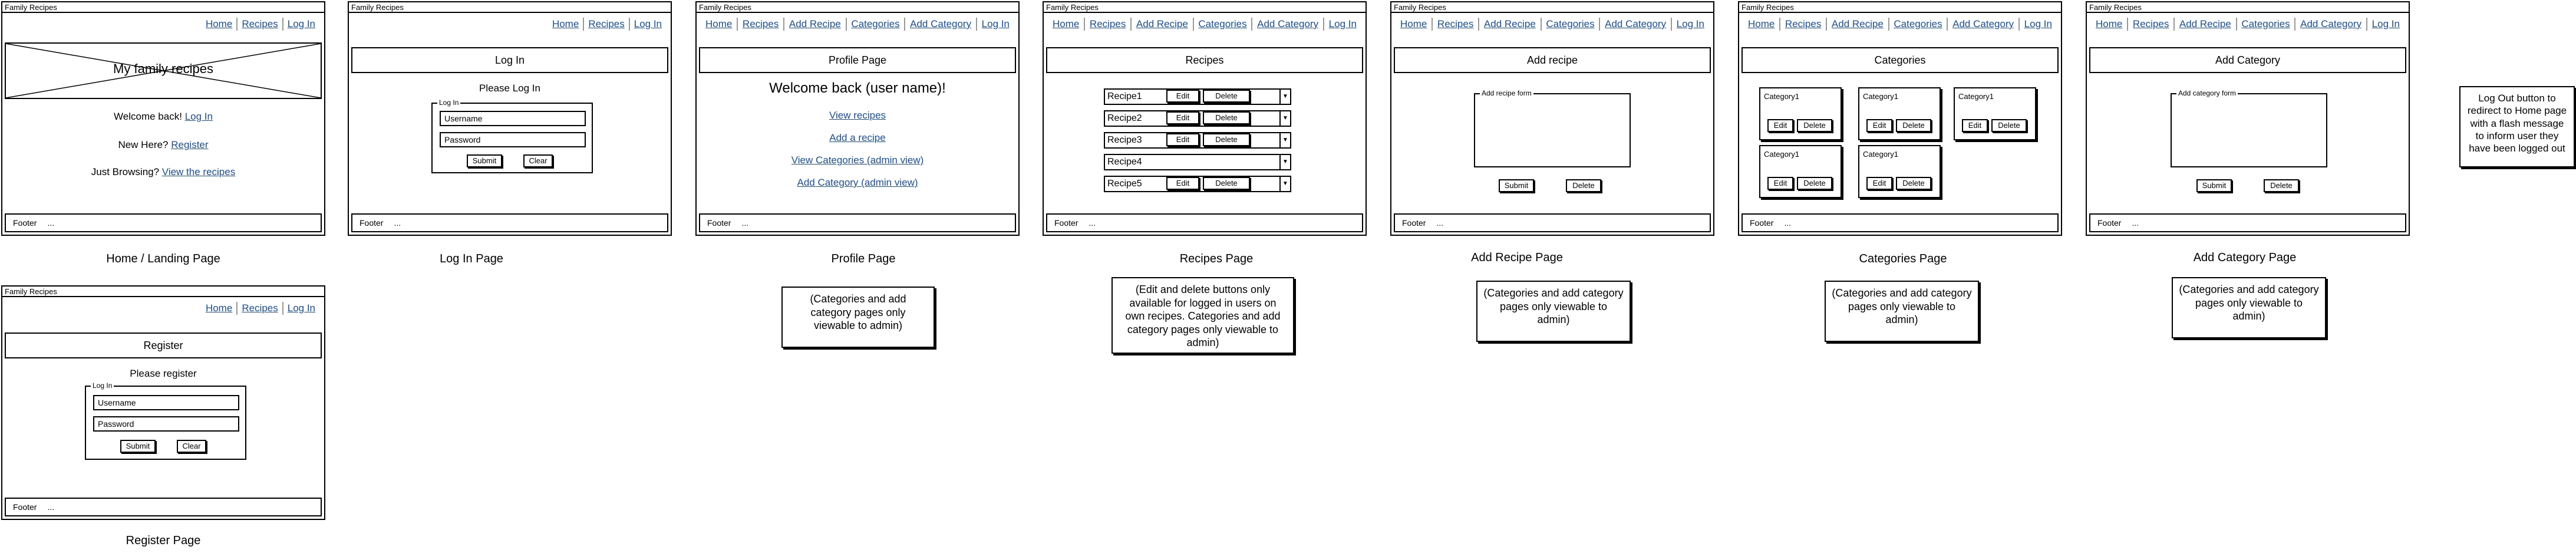 This screenshot has height=553, width=2576. I want to click on category-card: Category1 Edit Delete, so click(1900, 172).